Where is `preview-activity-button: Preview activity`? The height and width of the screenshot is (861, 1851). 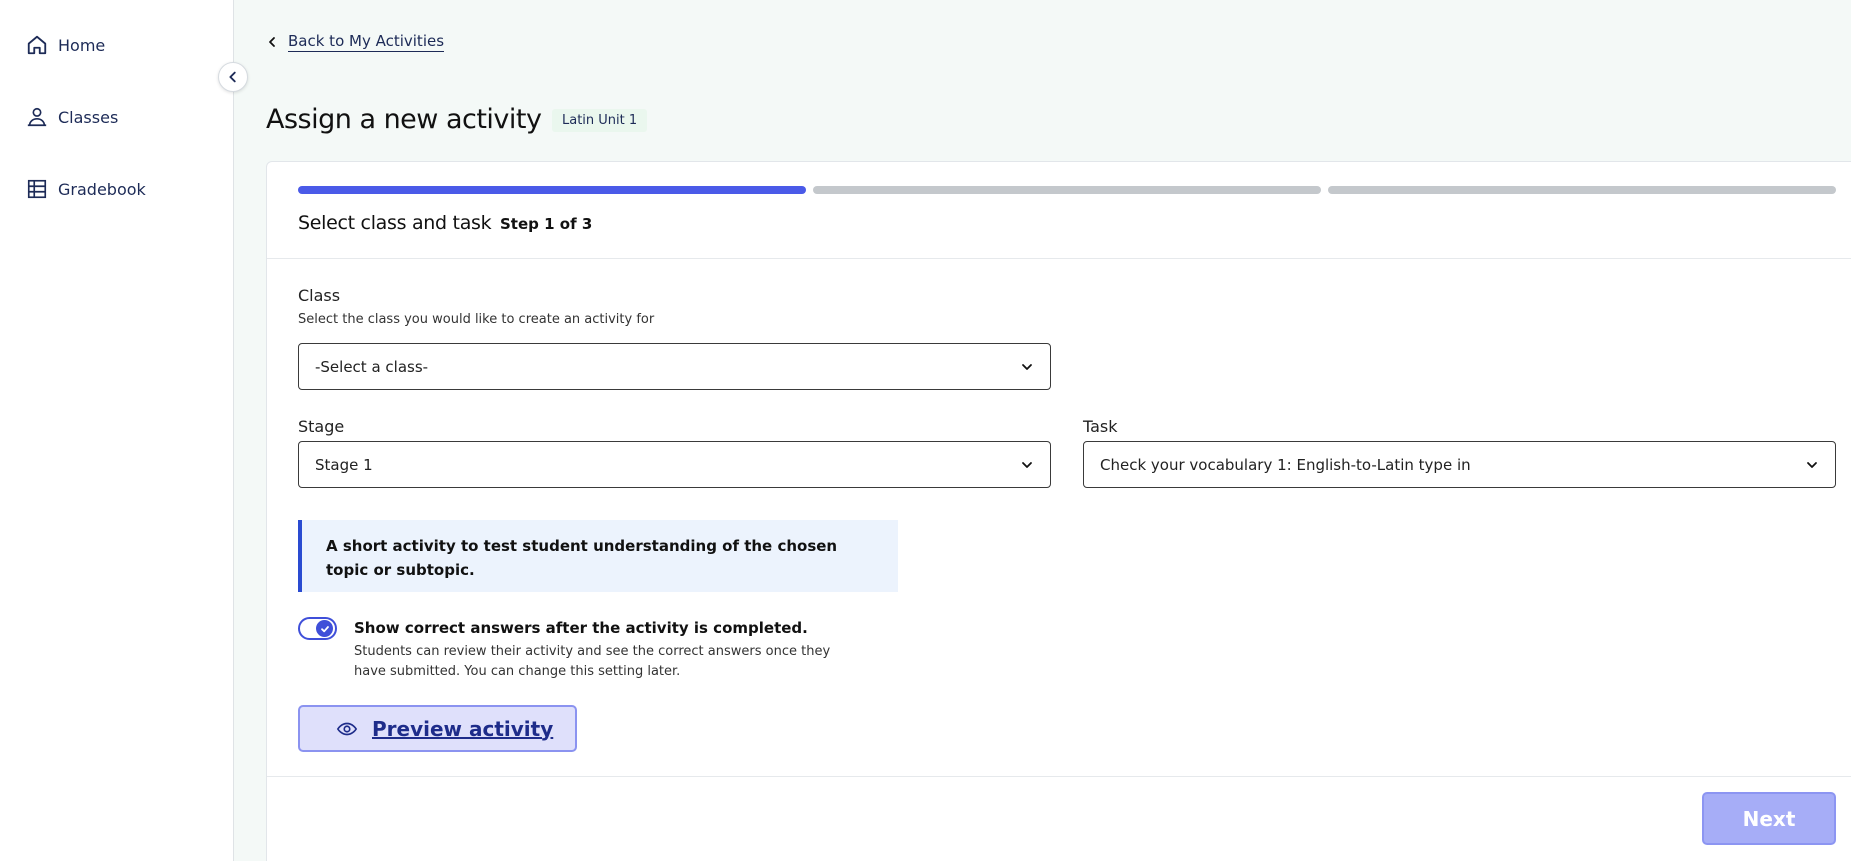
preview-activity-button: Preview activity is located at coordinates (437, 728).